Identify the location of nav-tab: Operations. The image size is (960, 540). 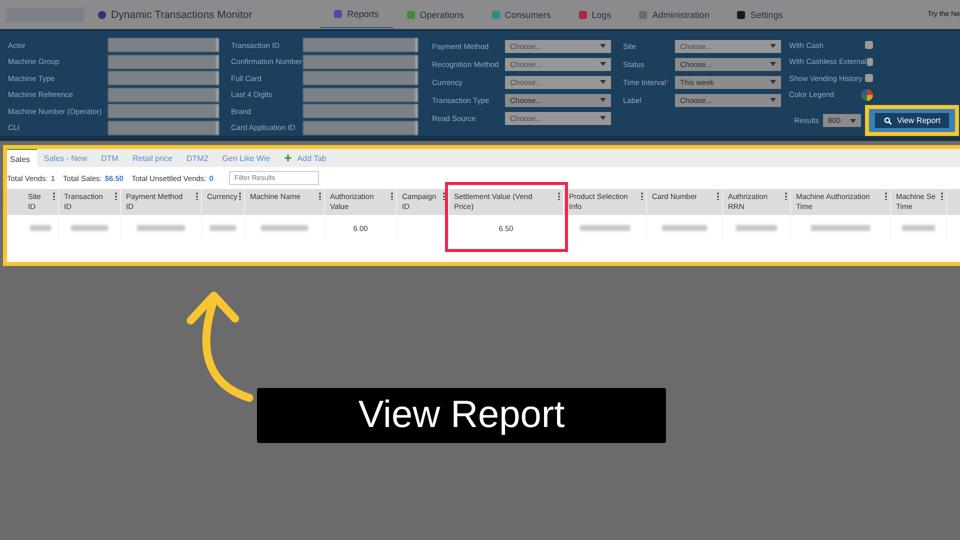
(435, 14).